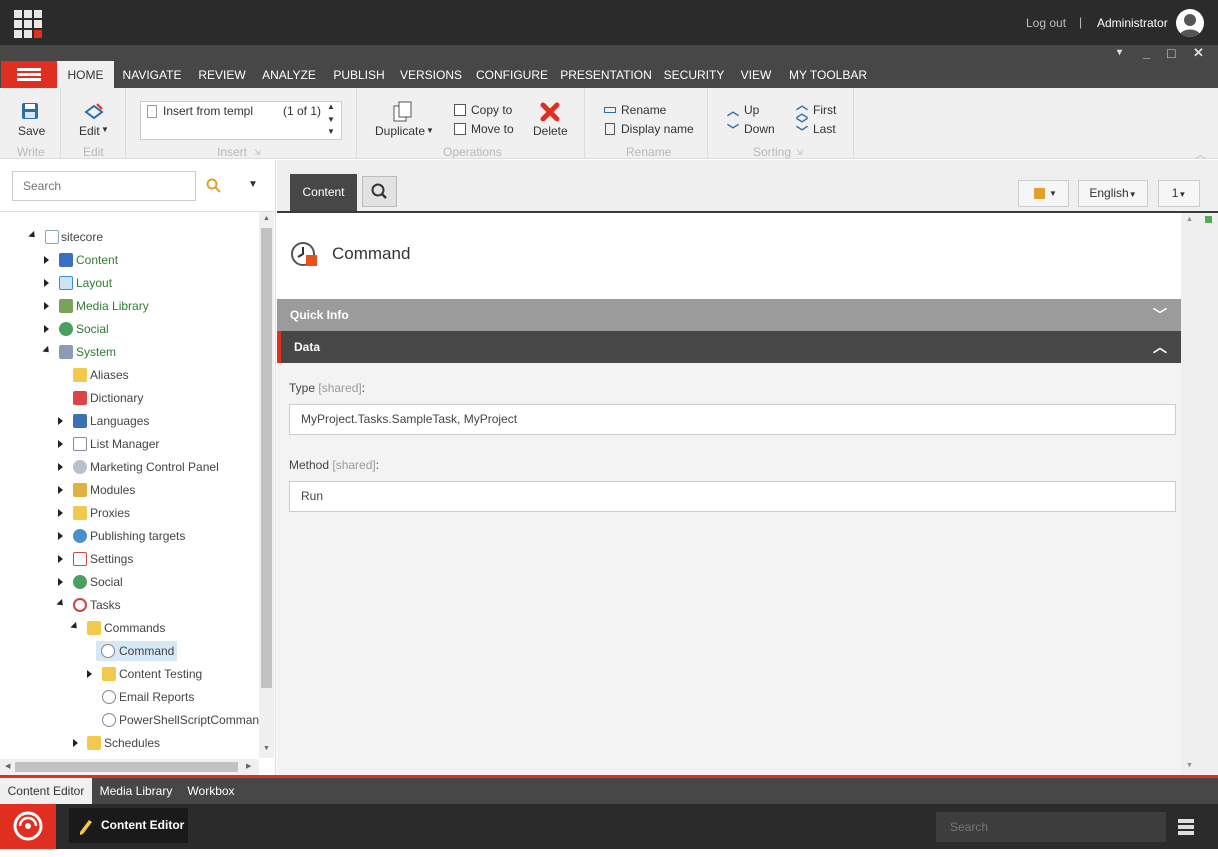 This screenshot has width=1218, height=857. Describe the element at coordinates (94, 113) in the screenshot. I see `edit-icon` at that location.